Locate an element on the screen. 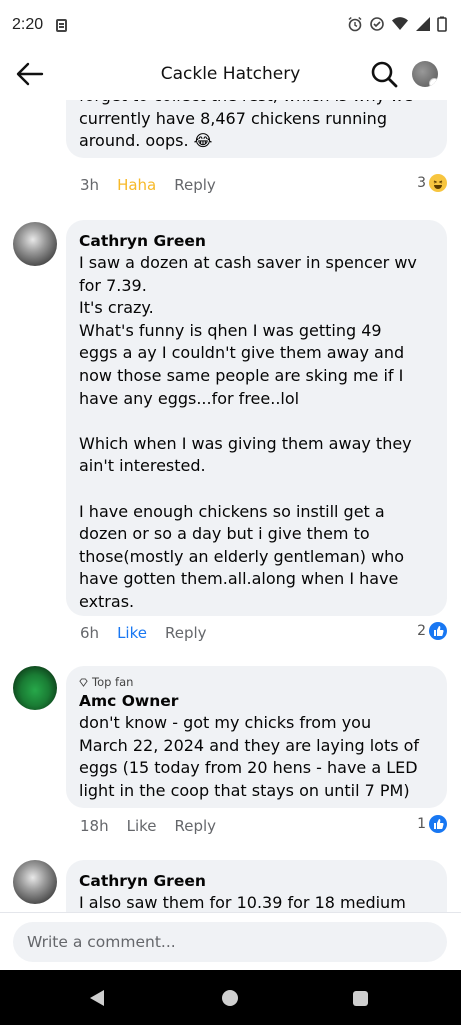 Image resolution: width=461 pixels, height=1025 pixels. nav-recents-icon is located at coordinates (360, 998).